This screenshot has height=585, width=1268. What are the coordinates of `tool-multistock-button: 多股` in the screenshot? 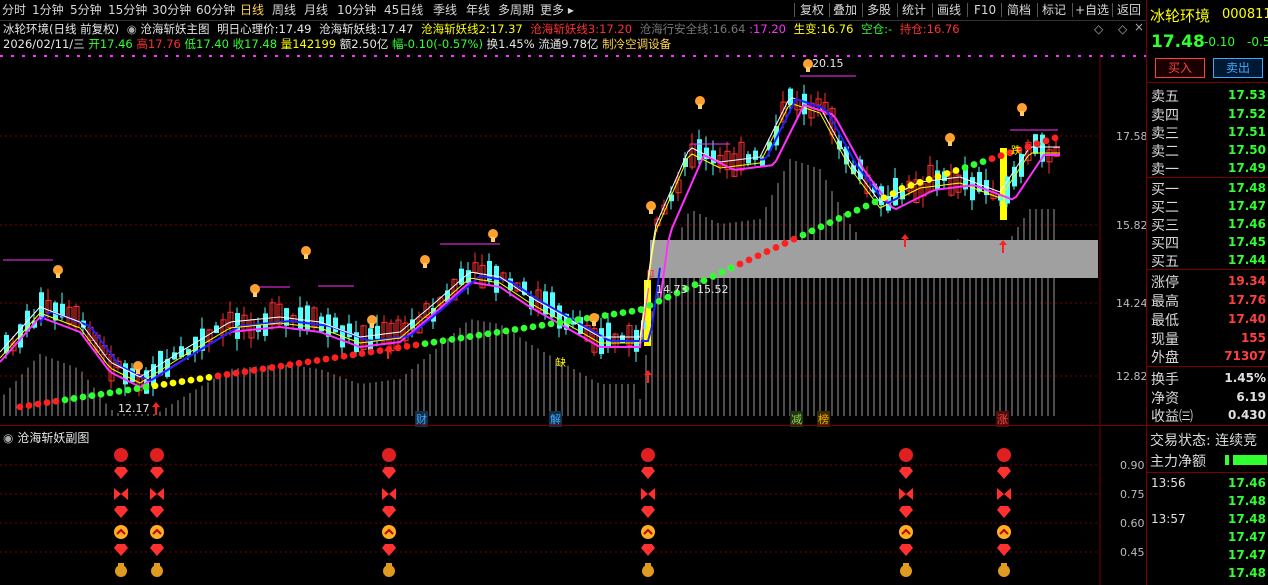 It's located at (879, 10).